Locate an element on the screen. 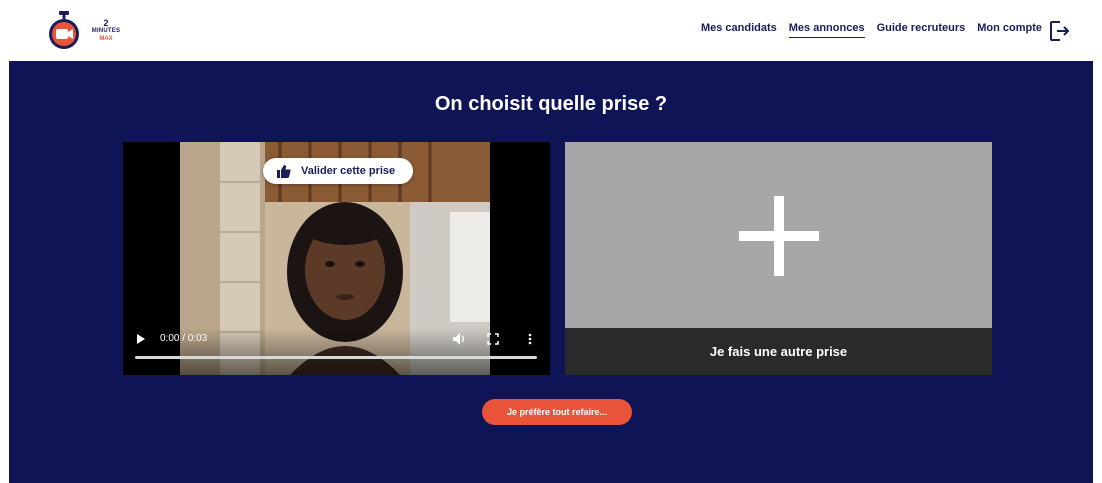 The height and width of the screenshot is (483, 1102). logo-number: 2 is located at coordinates (106, 23).